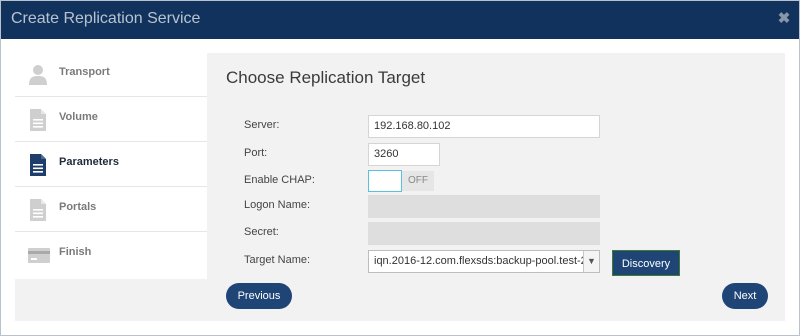 The width and height of the screenshot is (800, 336). Describe the element at coordinates (78, 207) in the screenshot. I see `step-label: Portals` at that location.